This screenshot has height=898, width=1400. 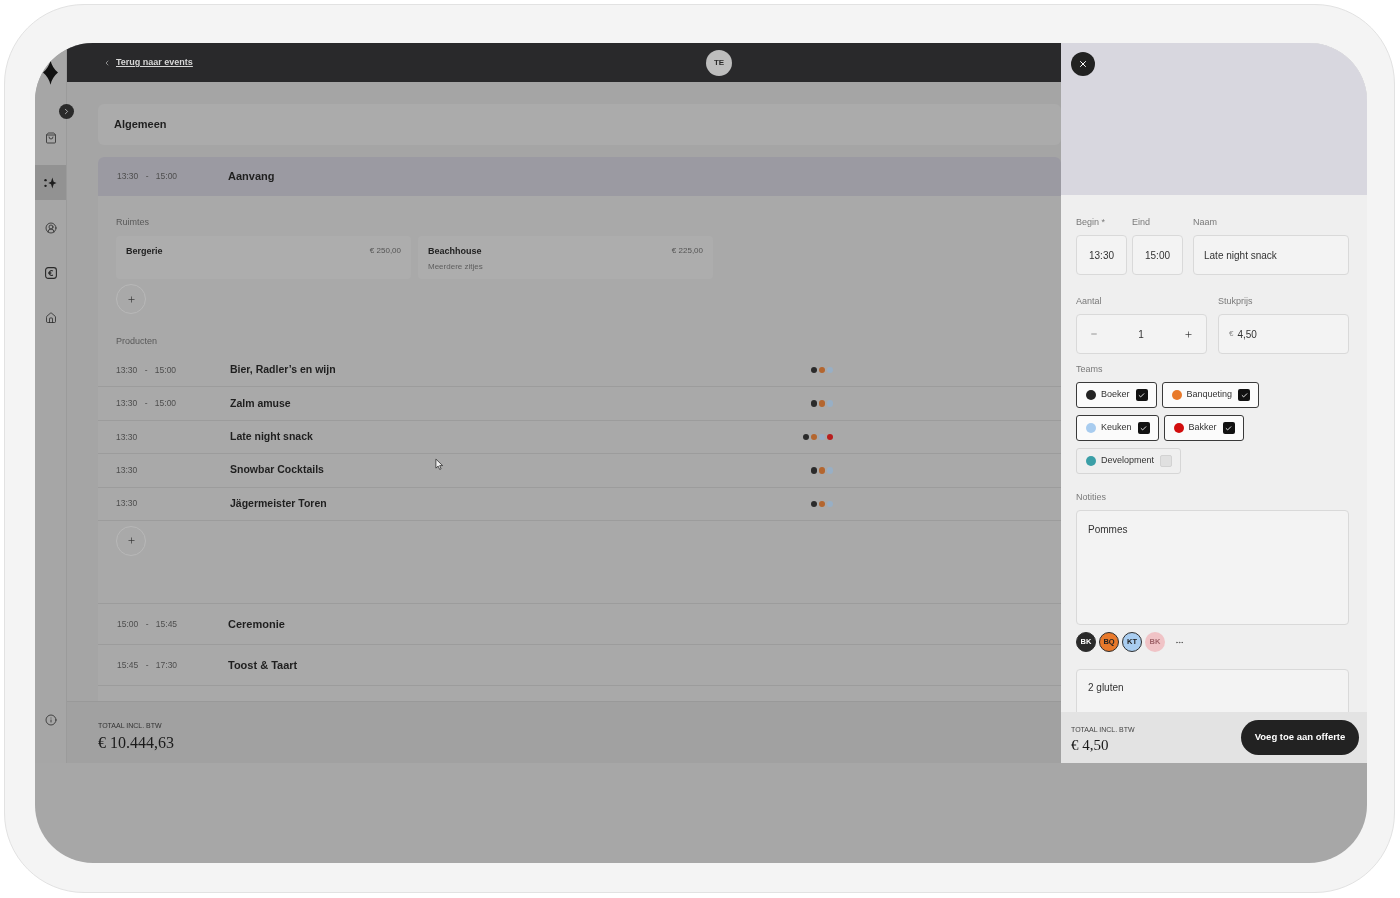 What do you see at coordinates (251, 177) in the screenshot?
I see `section-title: Aanvang` at bounding box center [251, 177].